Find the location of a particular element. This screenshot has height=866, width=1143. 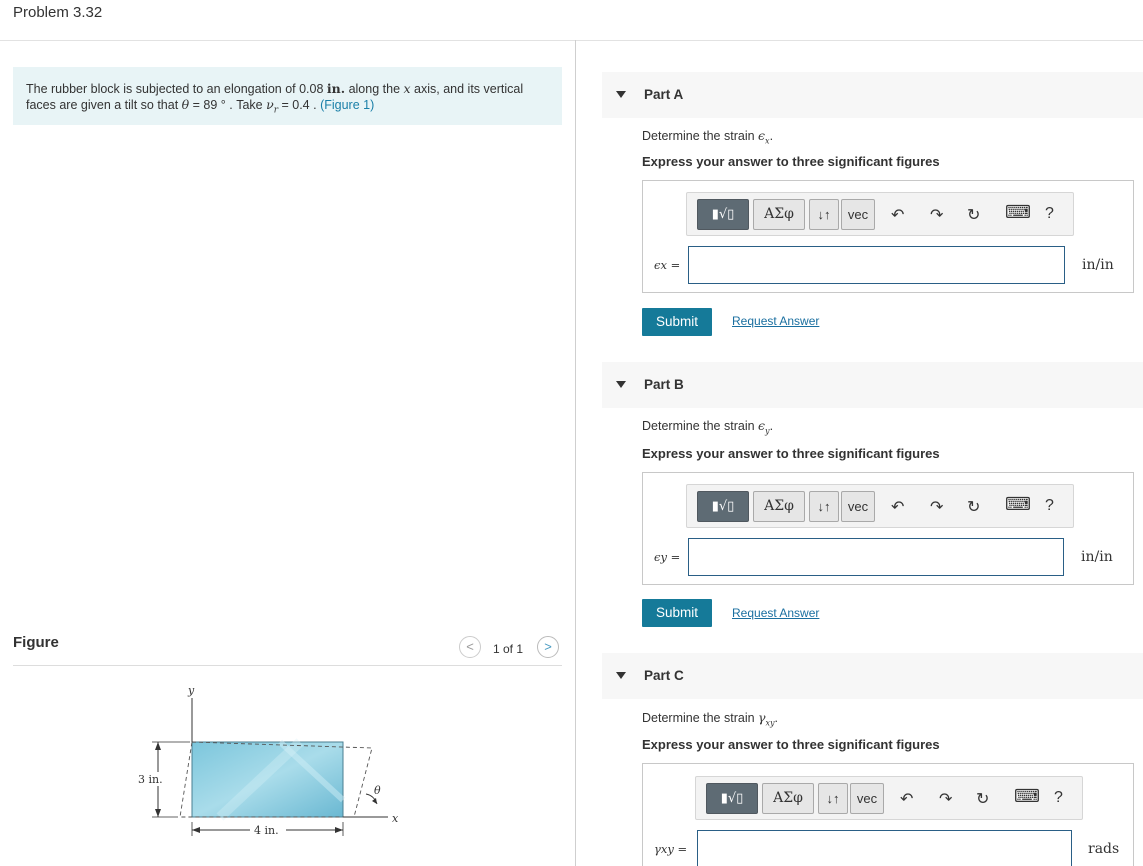

figure-pager-label: 1 of 1 is located at coordinates (508, 649).